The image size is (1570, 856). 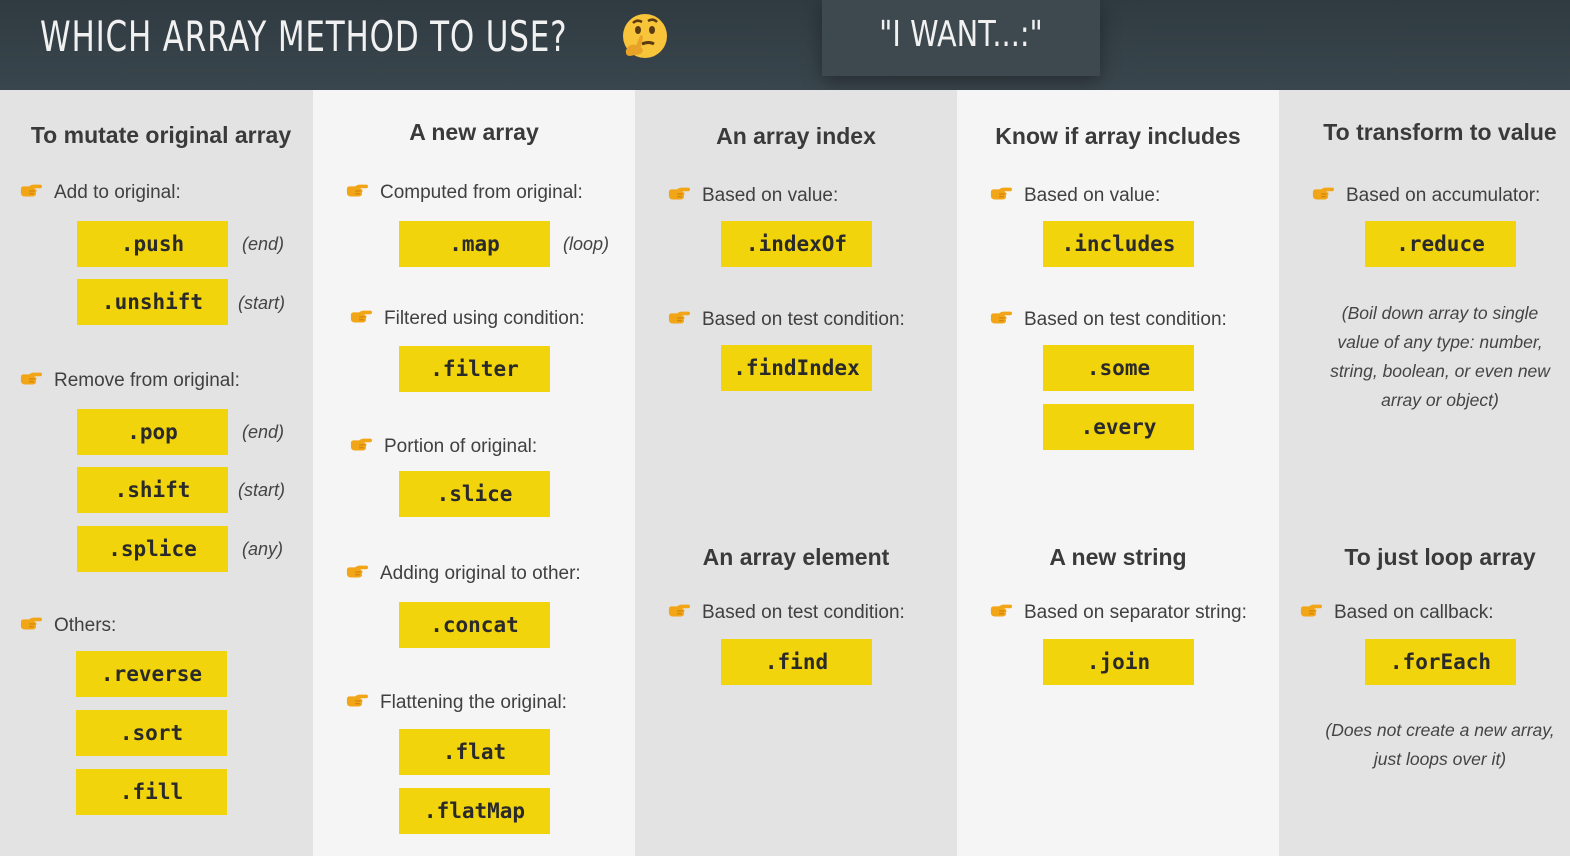 I want to click on bullet-item: Adding original to other:, so click(x=480, y=574).